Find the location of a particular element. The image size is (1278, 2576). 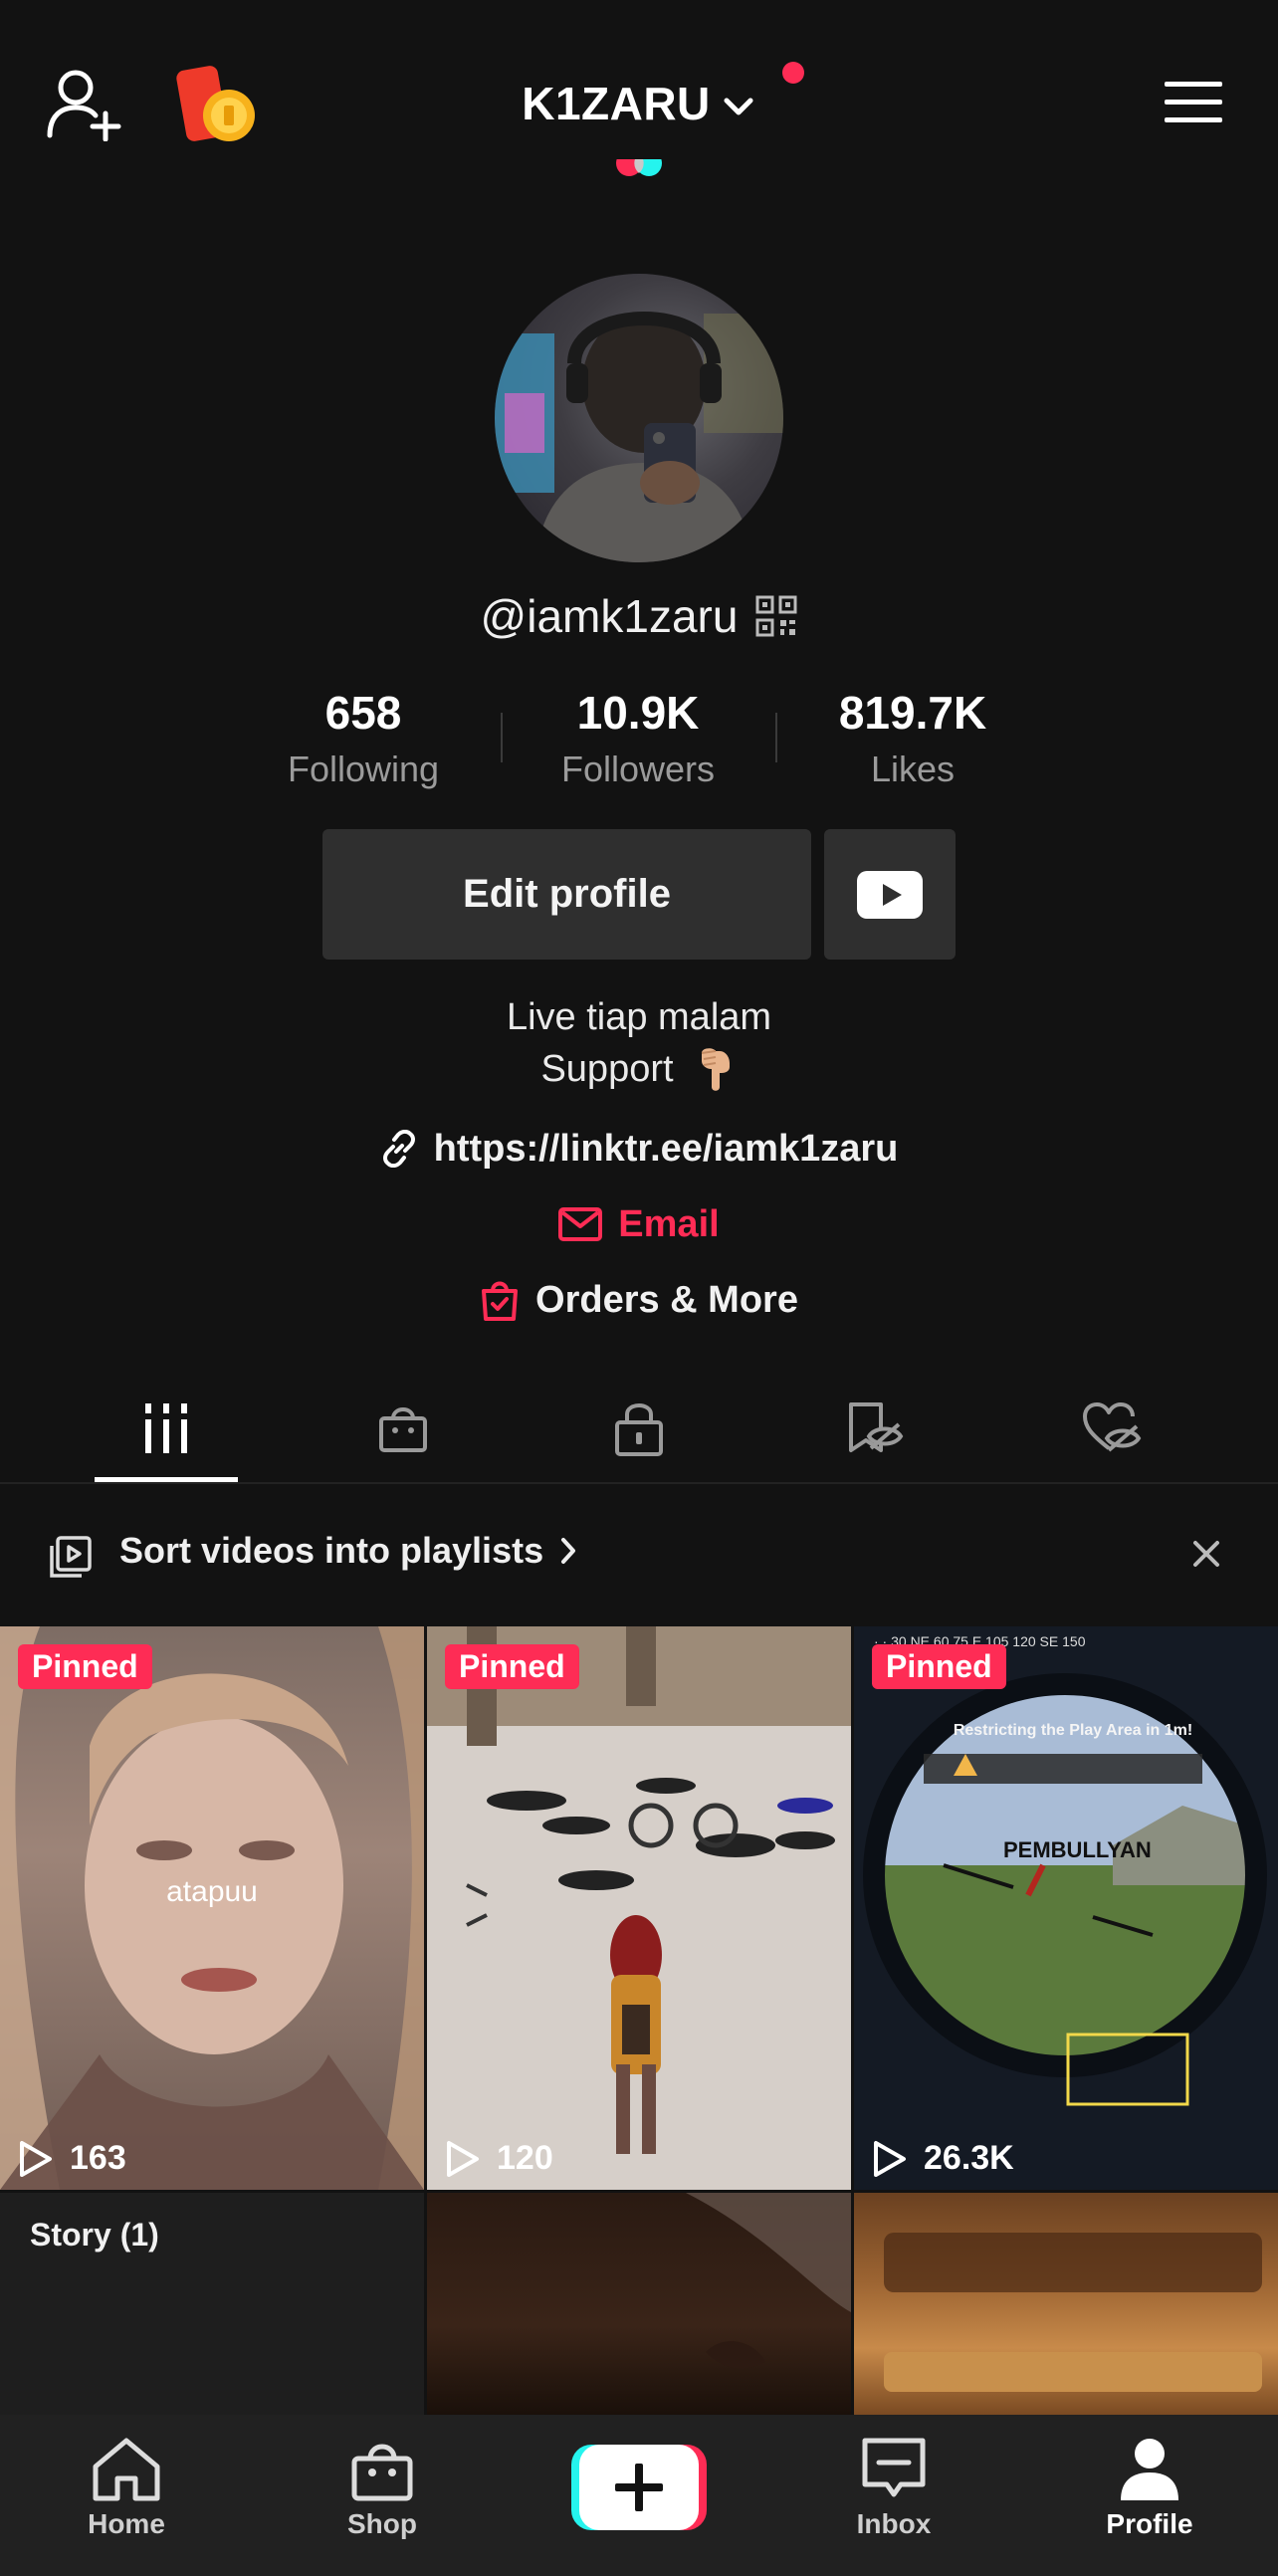

bio-link: https://linktr.ee/iamk1zaru is located at coordinates (639, 1149).